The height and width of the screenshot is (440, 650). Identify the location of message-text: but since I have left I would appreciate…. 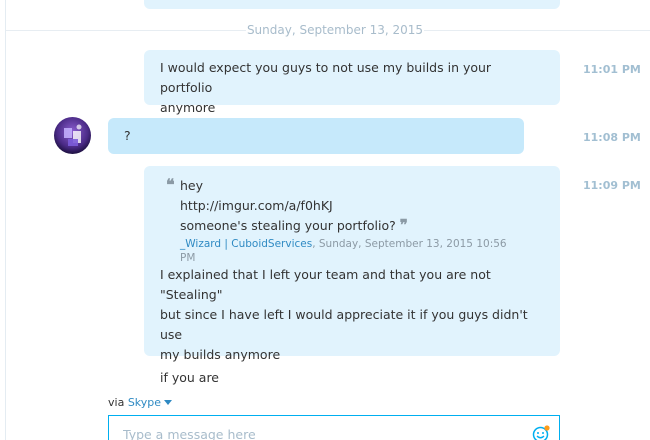
(344, 324).